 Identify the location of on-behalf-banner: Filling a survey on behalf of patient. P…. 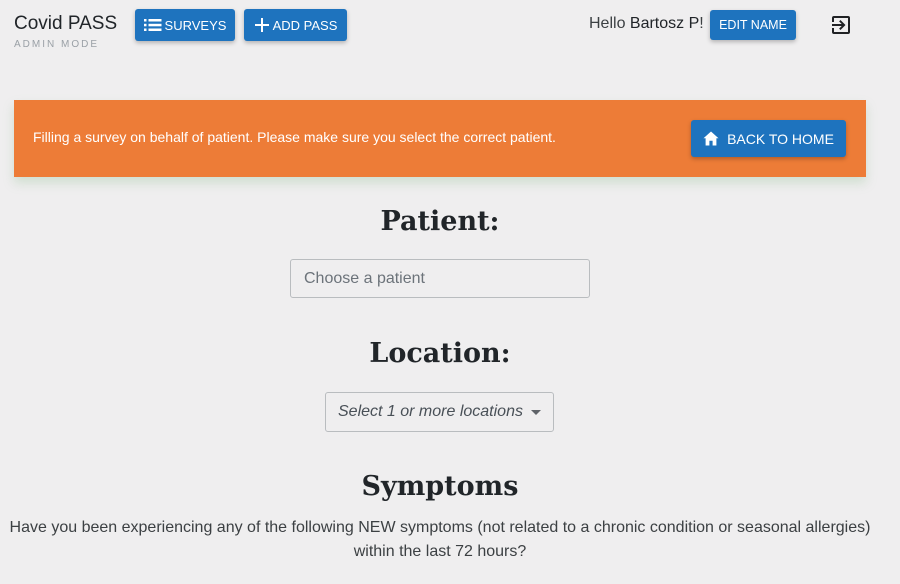
(440, 138).